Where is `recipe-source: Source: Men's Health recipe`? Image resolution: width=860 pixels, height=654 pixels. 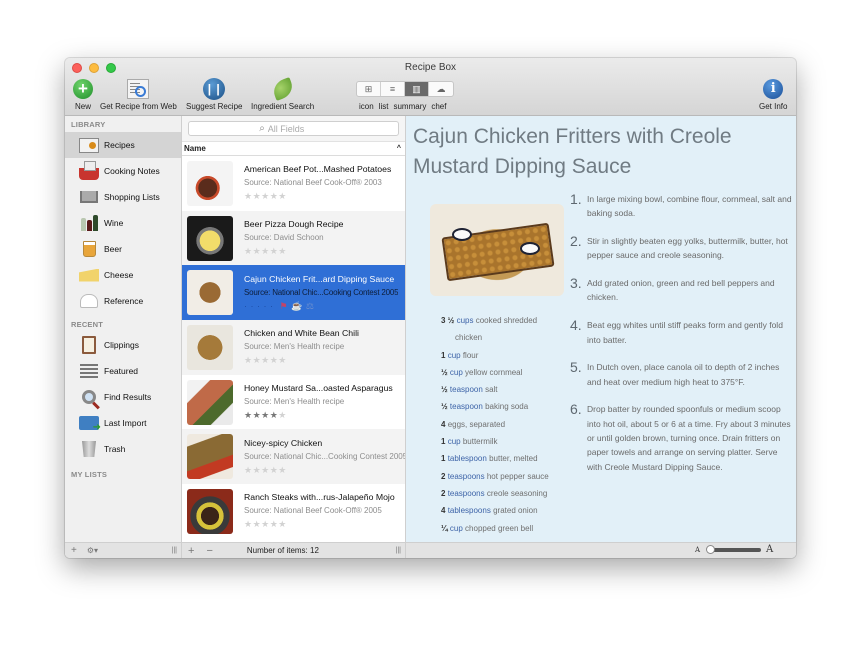 recipe-source: Source: Men's Health recipe is located at coordinates (294, 402).